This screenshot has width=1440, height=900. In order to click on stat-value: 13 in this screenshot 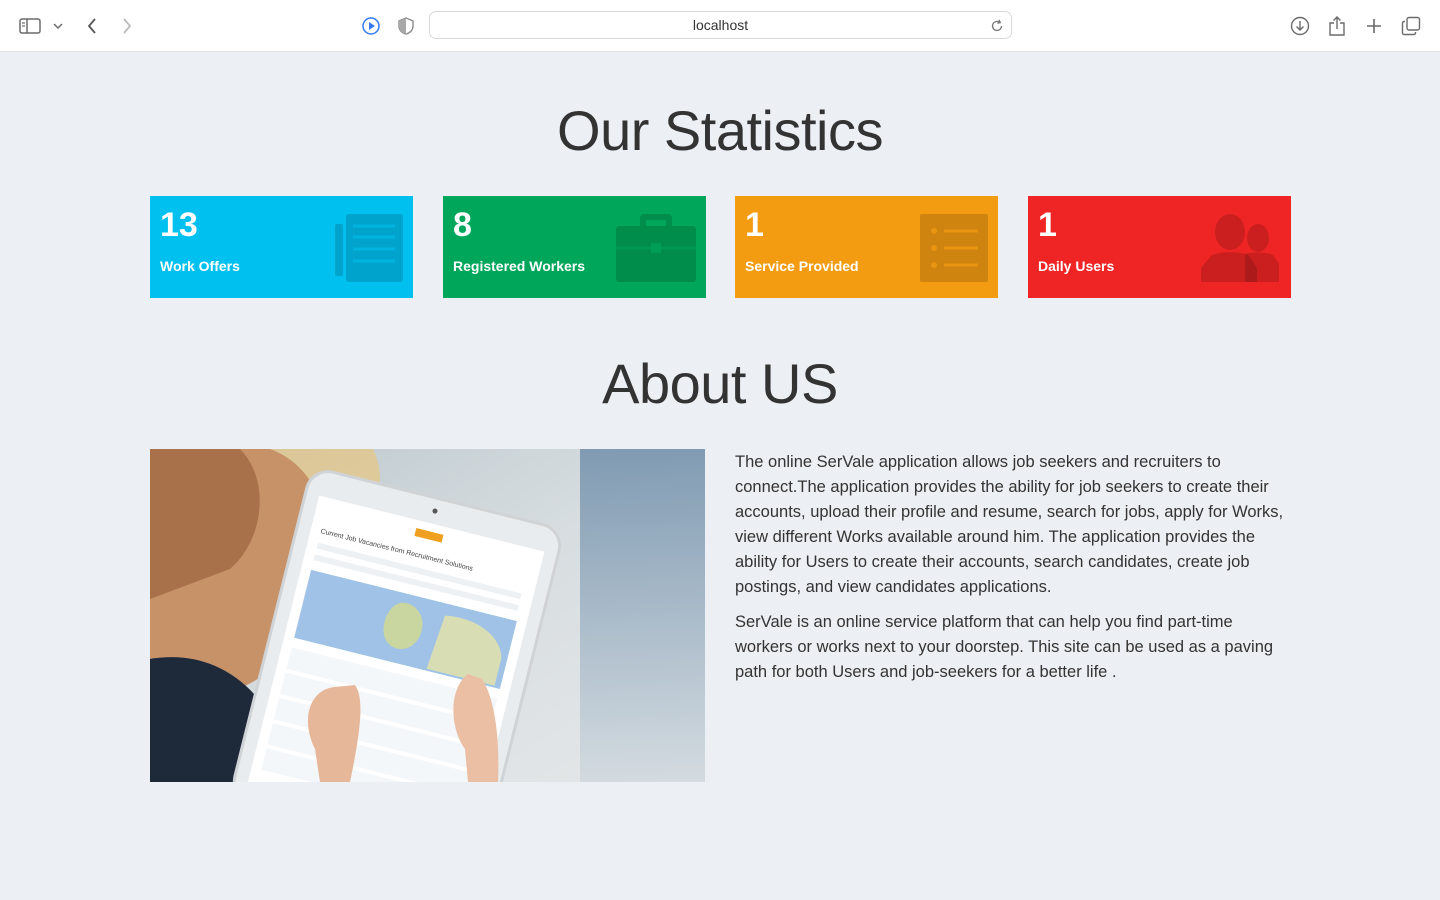, I will do `click(179, 225)`.